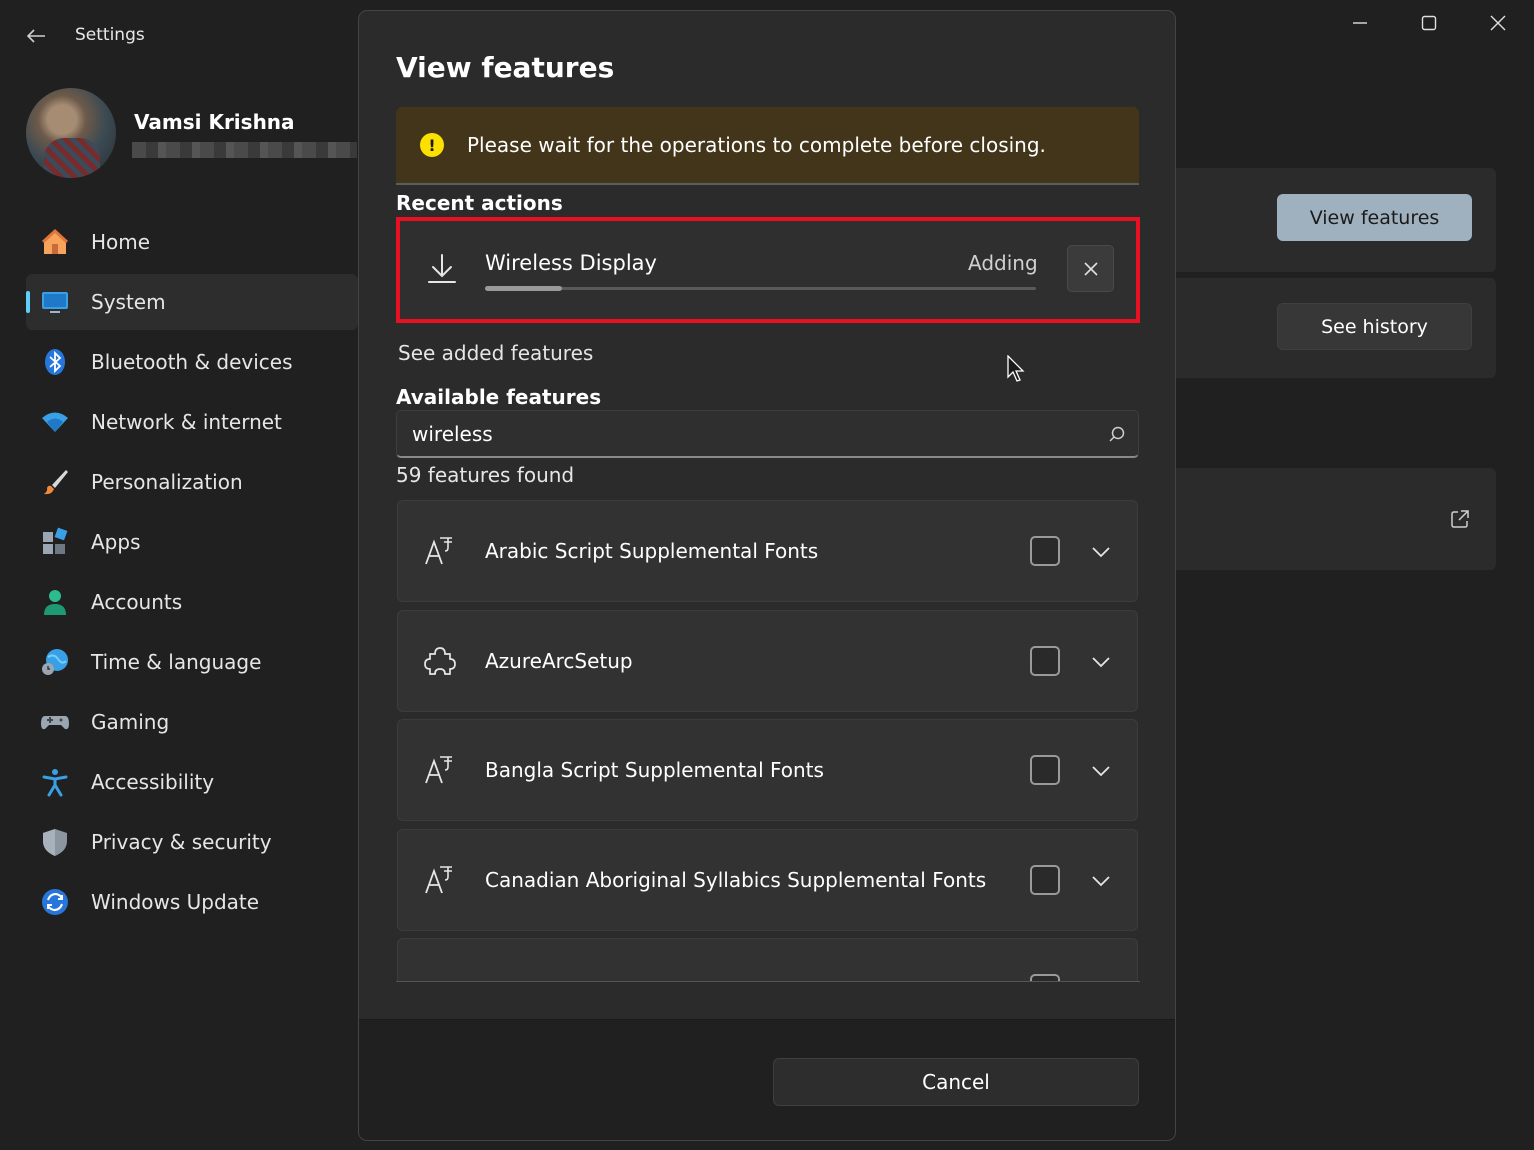 The width and height of the screenshot is (1534, 1150). Describe the element at coordinates (1374, 326) in the screenshot. I see `see-history-button: See history` at that location.